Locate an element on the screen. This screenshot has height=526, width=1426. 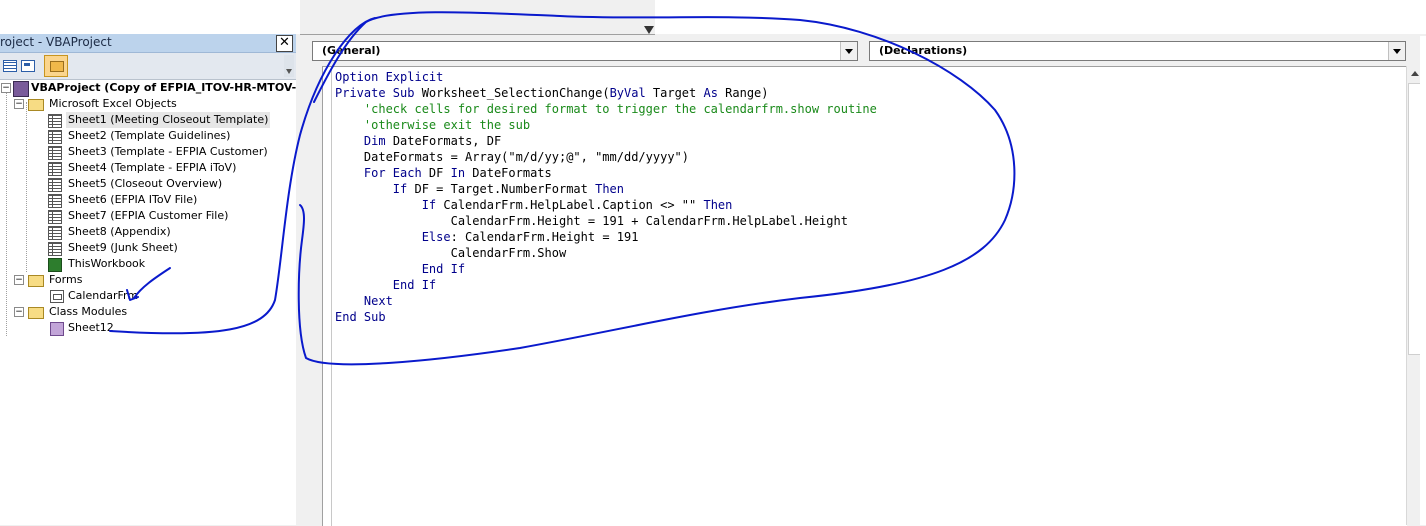
tree-folder-forms: − Forms is located at coordinates (149, 280).